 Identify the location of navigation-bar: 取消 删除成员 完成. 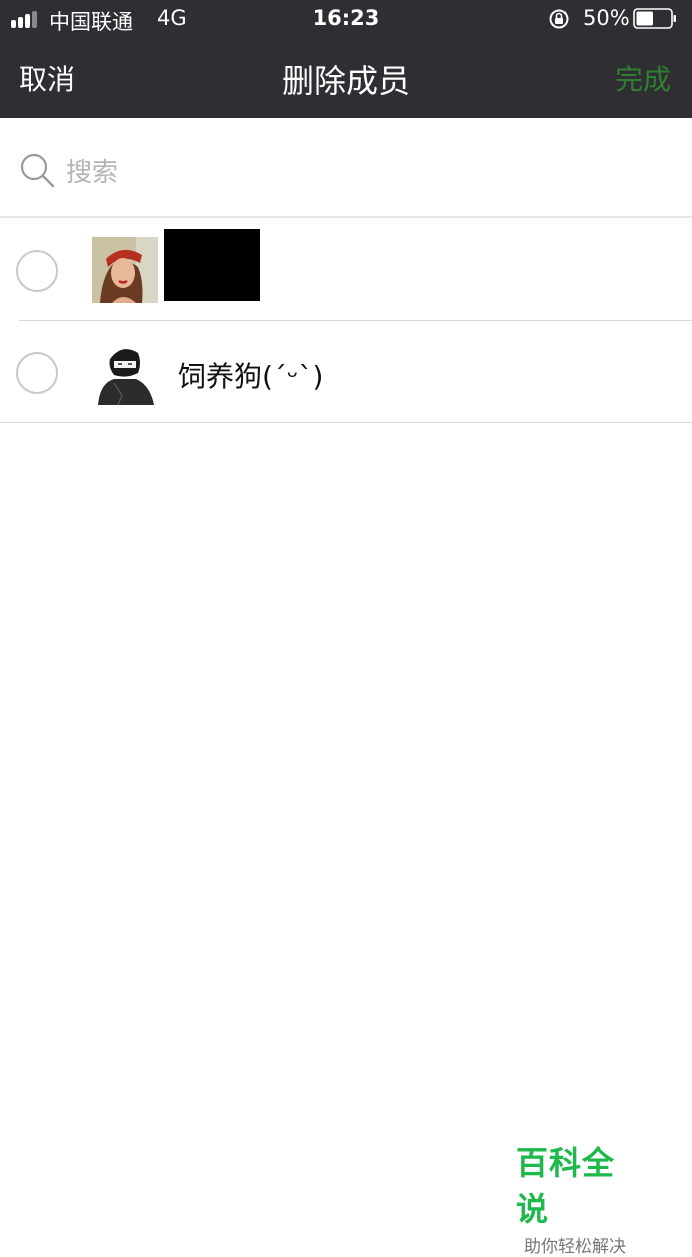
(346, 78).